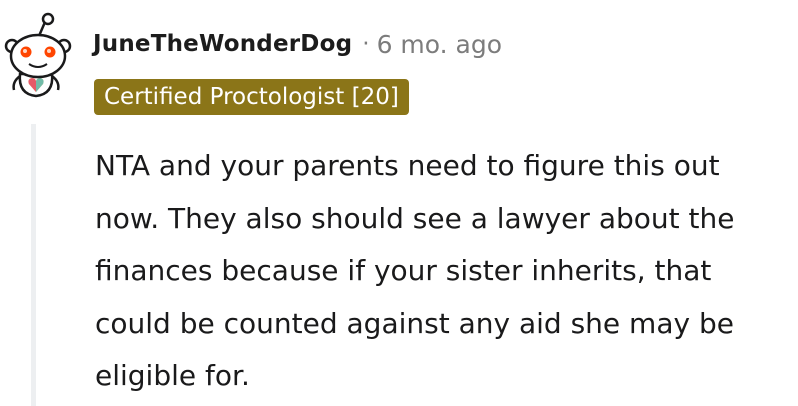  I want to click on snoo-avatar-icon, so click(38, 55).